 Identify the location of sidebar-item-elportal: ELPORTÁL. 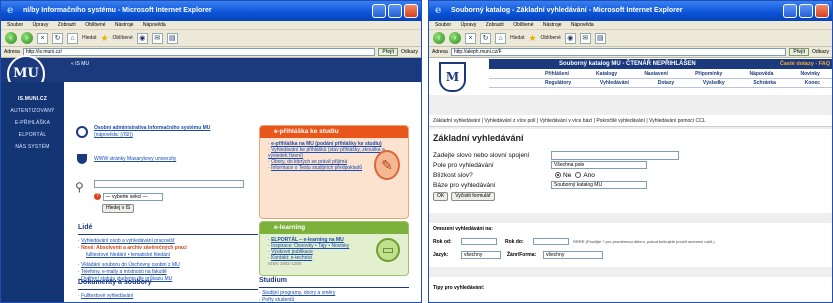
(32, 135).